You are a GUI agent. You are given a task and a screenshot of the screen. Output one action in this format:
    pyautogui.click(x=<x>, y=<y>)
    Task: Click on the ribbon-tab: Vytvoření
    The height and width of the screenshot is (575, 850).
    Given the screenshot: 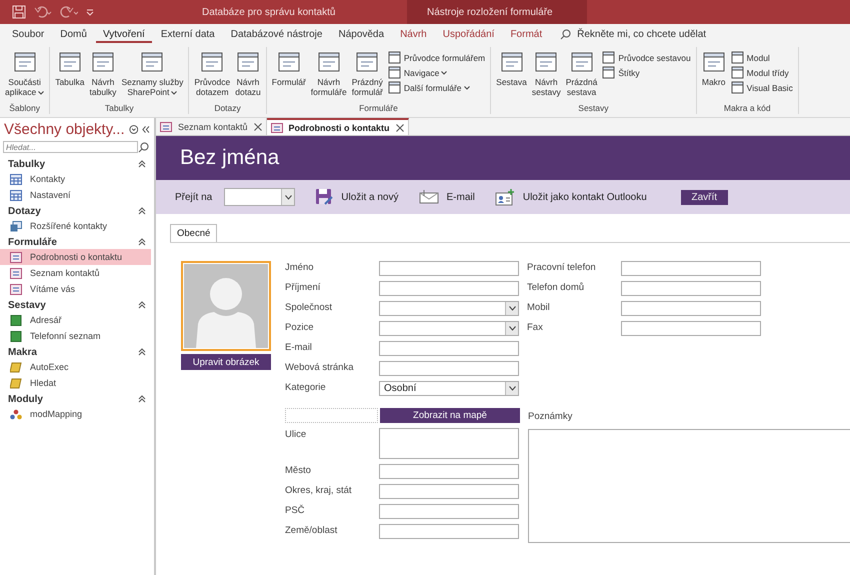 What is the action you would take?
    pyautogui.click(x=124, y=34)
    